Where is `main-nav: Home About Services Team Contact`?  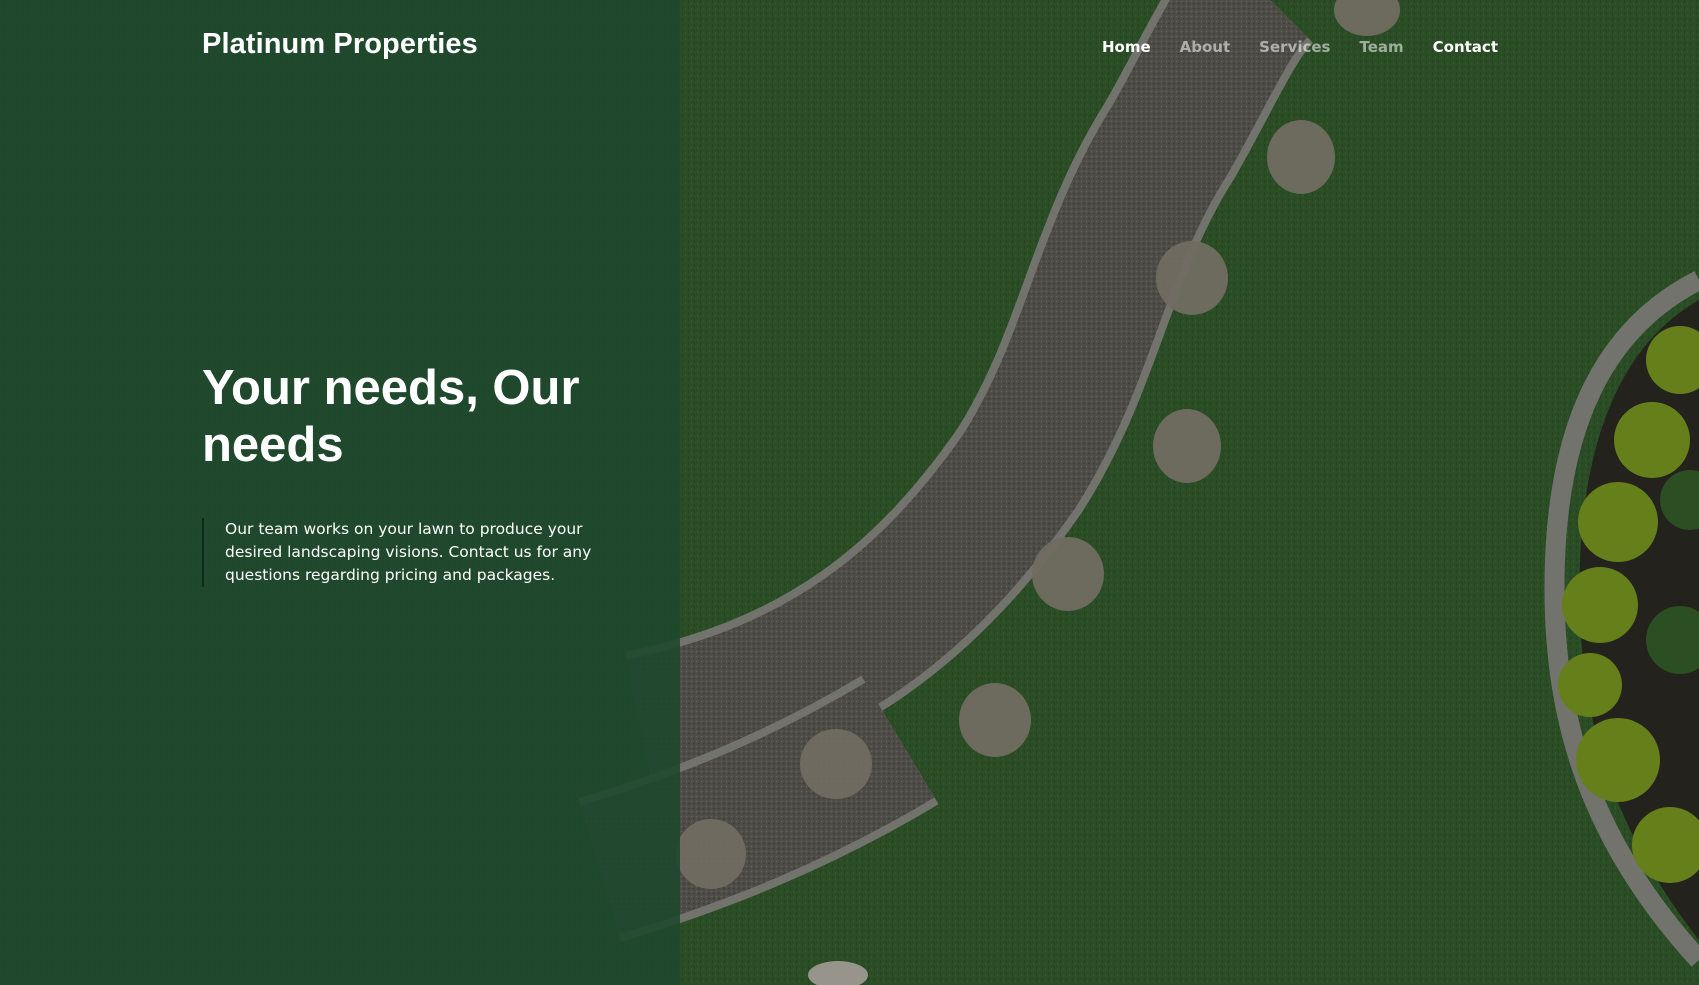
main-nav: Home About Services Team Contact is located at coordinates (1300, 47).